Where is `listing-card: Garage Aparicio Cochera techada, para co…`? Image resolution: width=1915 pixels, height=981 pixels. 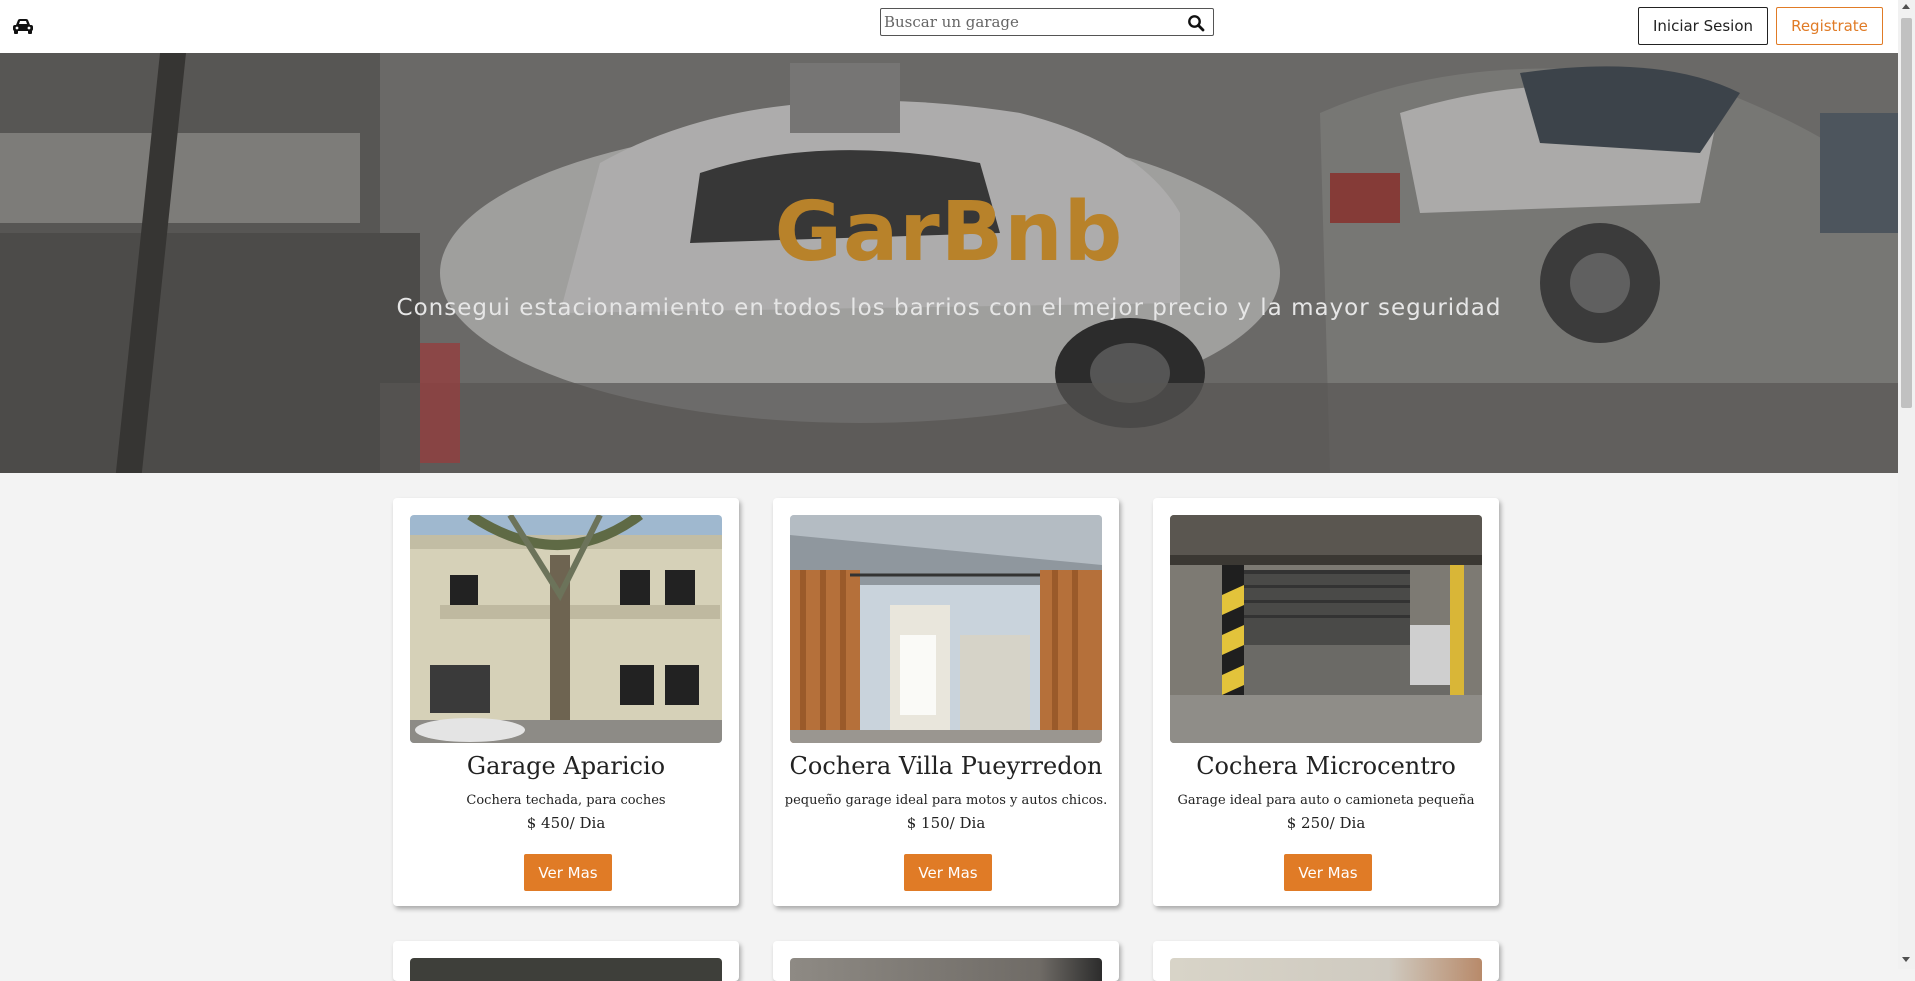 listing-card: Garage Aparicio Cochera techada, para co… is located at coordinates (566, 702).